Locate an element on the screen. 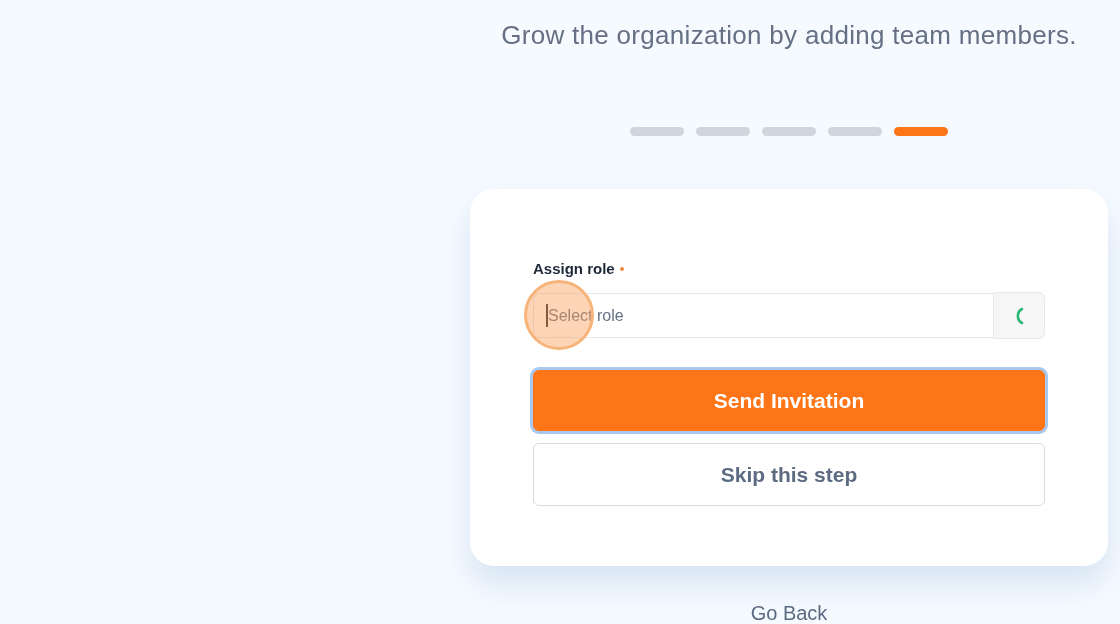 This screenshot has width=1120, height=624. skip-button: Skip this step is located at coordinates (789, 474).